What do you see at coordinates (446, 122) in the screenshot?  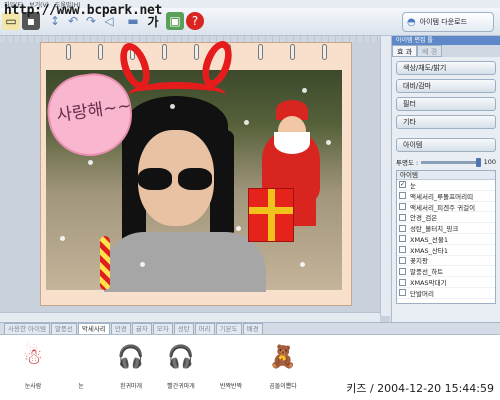 I see `category-etc-button: 기타` at bounding box center [446, 122].